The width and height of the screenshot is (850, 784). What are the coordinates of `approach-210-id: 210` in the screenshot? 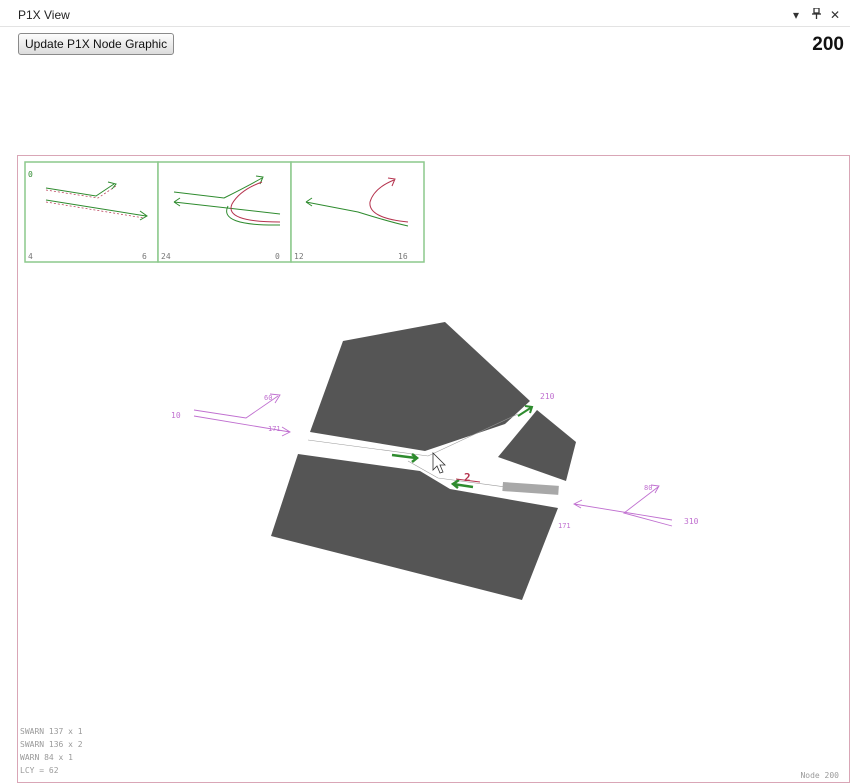 It's located at (547, 396).